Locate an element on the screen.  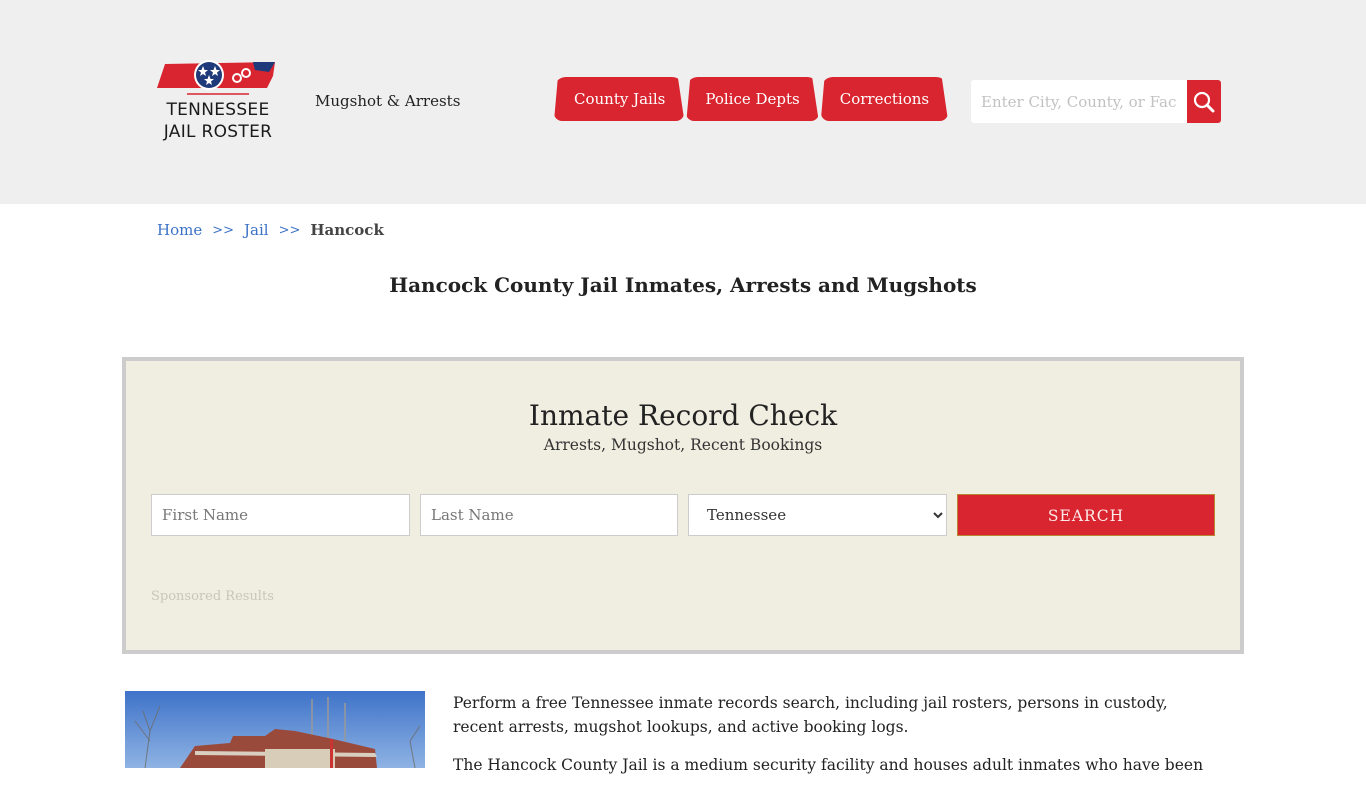
nav-tab-police-depts: Police Depts is located at coordinates (752, 99).